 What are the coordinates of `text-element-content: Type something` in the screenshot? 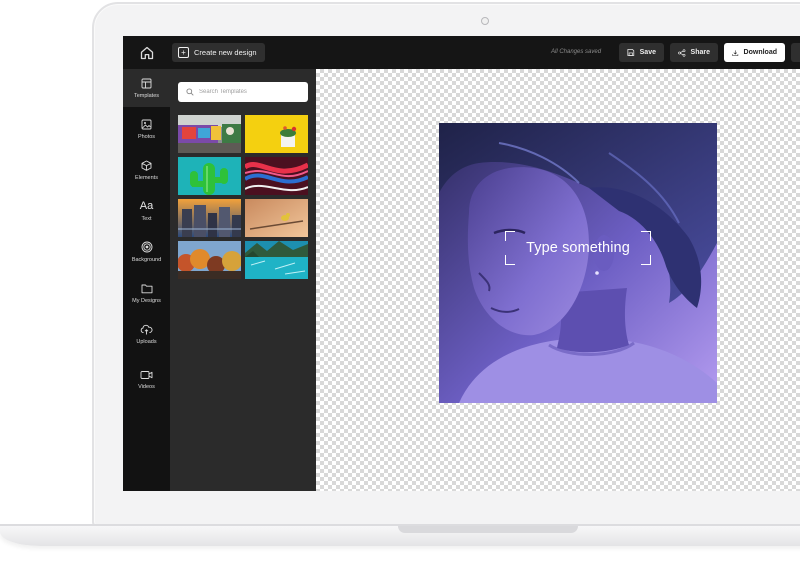 It's located at (578, 248).